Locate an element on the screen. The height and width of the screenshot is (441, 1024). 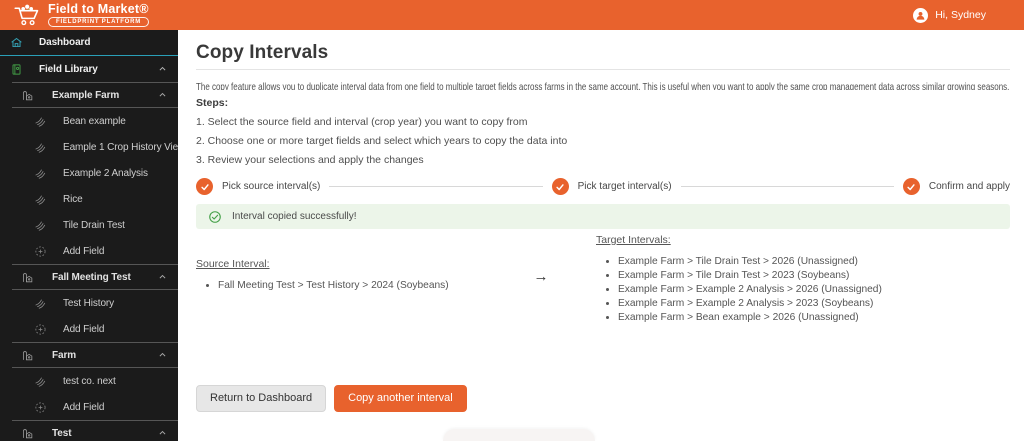
sidebar-item-test-co-next: test co. next is located at coordinates (89, 381).